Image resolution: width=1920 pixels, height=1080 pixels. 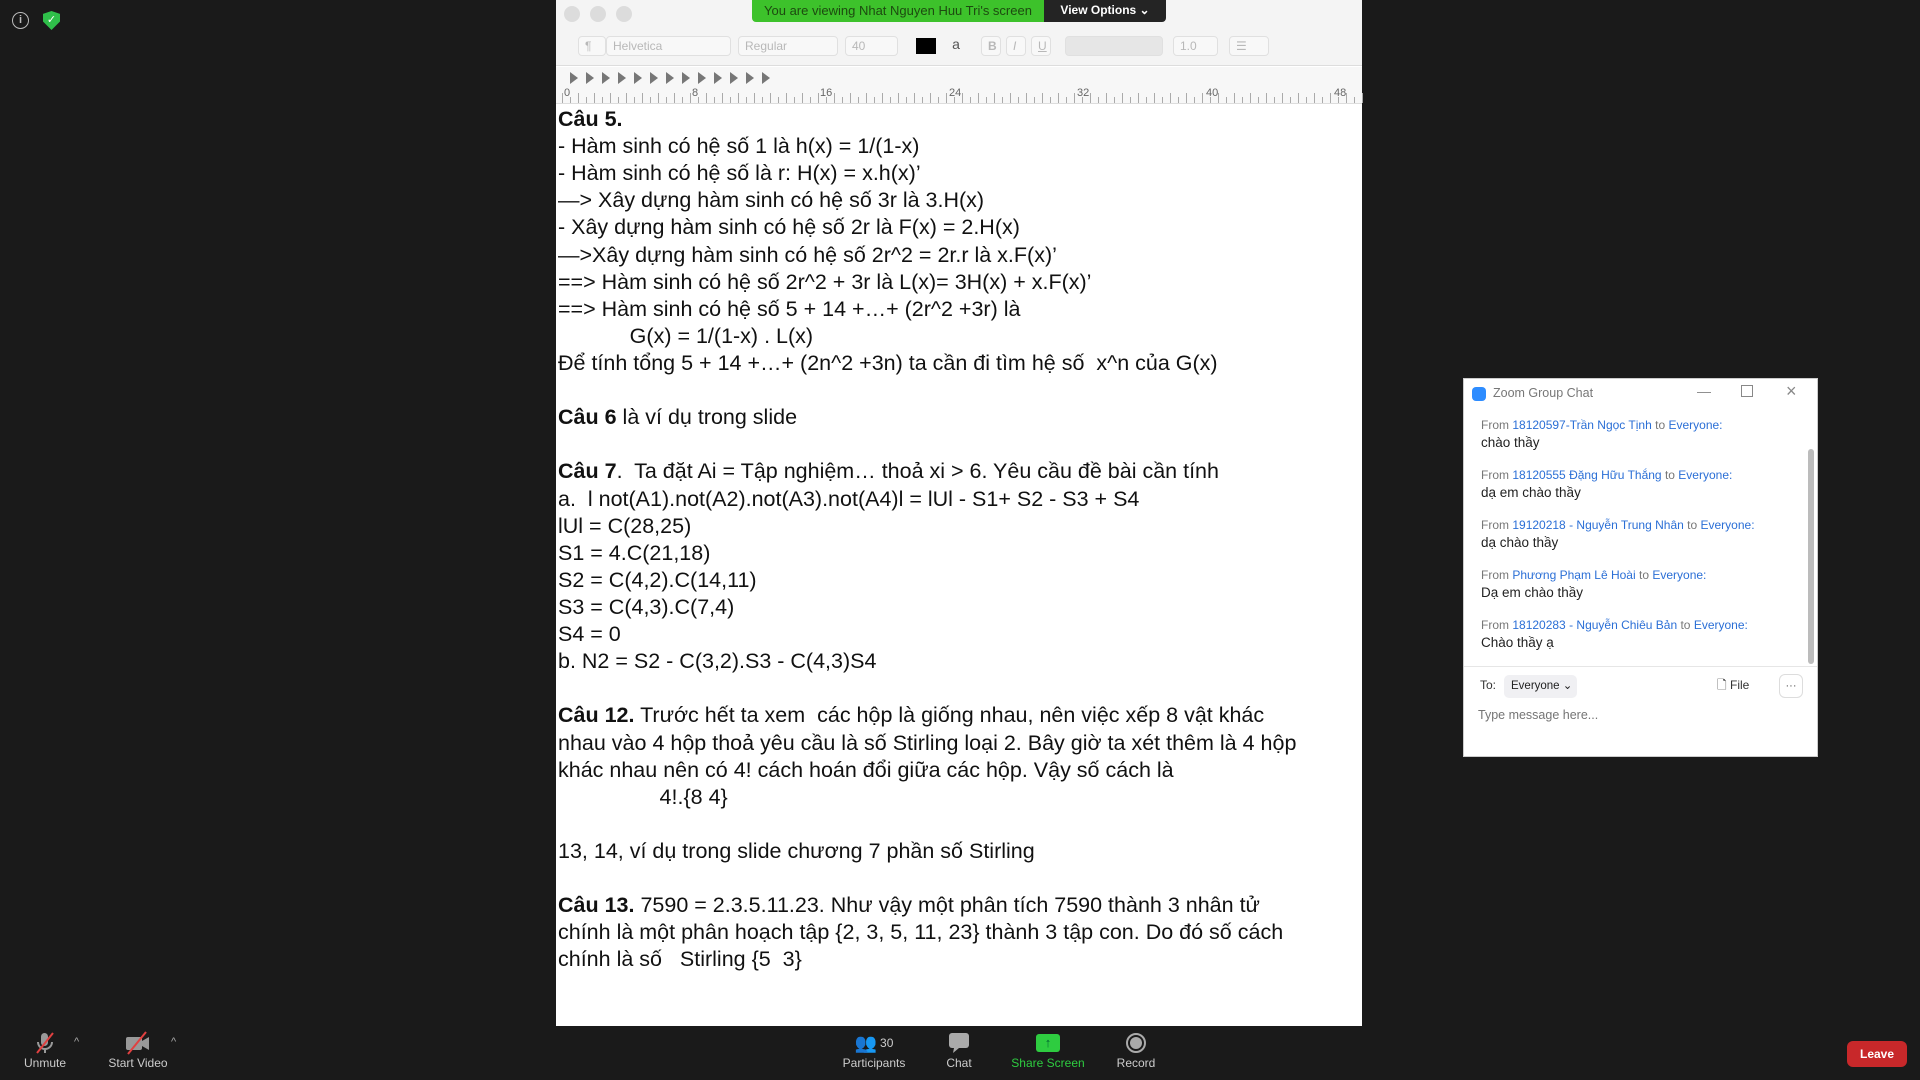 What do you see at coordinates (1497, 475) in the screenshot?
I see `from-label: From` at bounding box center [1497, 475].